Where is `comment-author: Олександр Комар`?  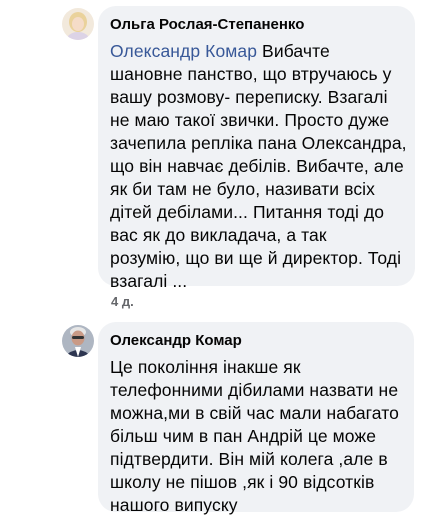
comment-author: Олександр Комар is located at coordinates (256, 341).